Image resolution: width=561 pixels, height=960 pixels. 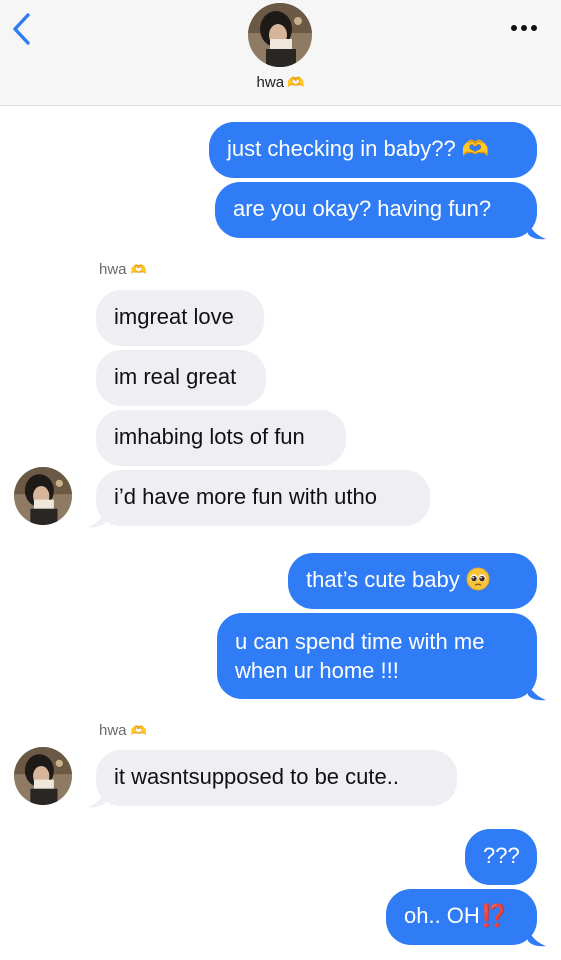 I want to click on message-text: are you okay? having fun?, so click(x=362, y=208).